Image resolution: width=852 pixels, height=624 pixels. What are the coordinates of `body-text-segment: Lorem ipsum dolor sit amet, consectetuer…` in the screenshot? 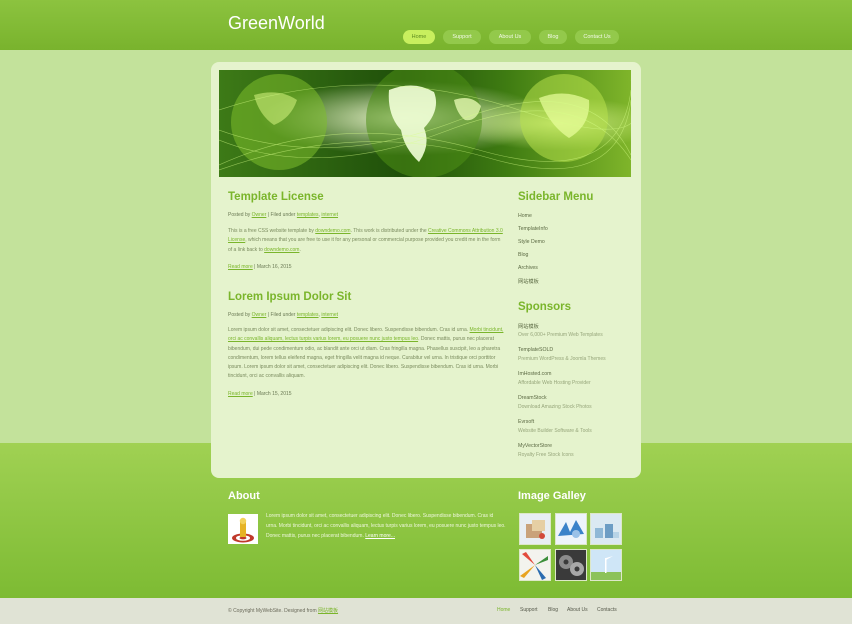 It's located at (349, 330).